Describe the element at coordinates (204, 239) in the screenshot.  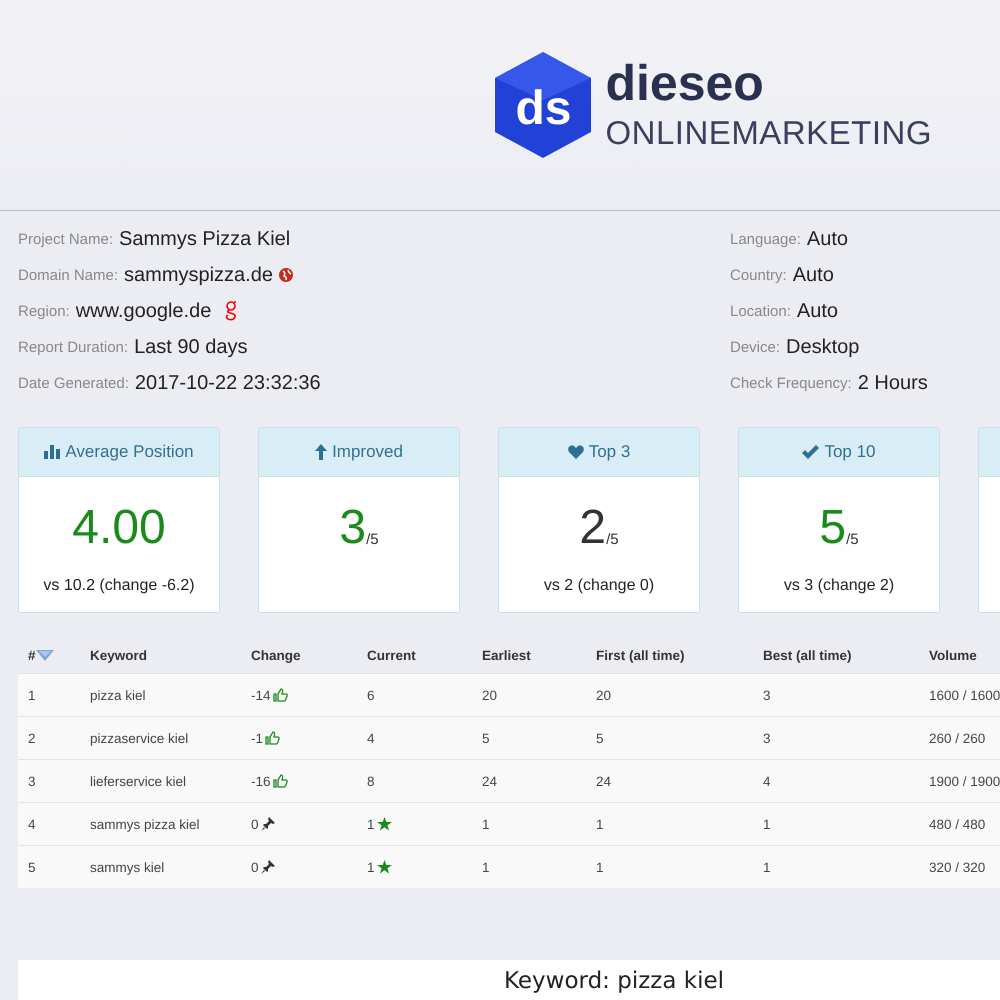
I see `info-value: Sammys Pizza Kiel` at that location.